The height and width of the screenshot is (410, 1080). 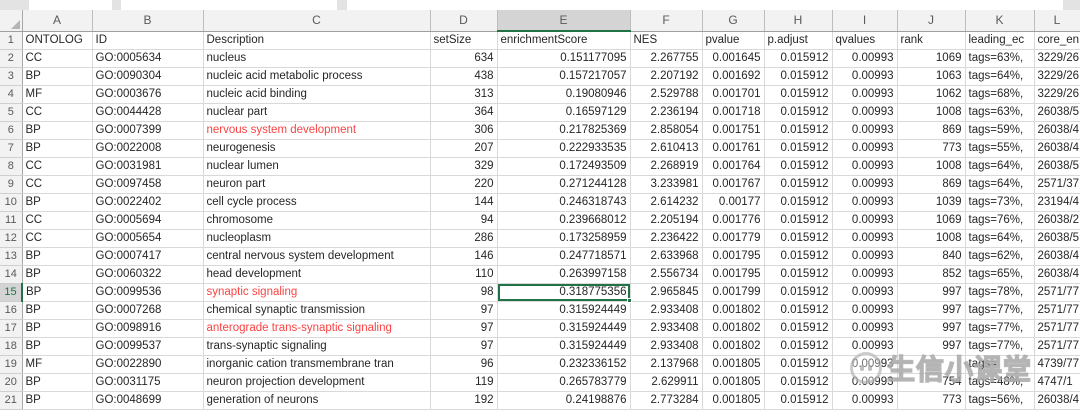 I want to click on cell-L21: 26038/4, so click(x=1057, y=400).